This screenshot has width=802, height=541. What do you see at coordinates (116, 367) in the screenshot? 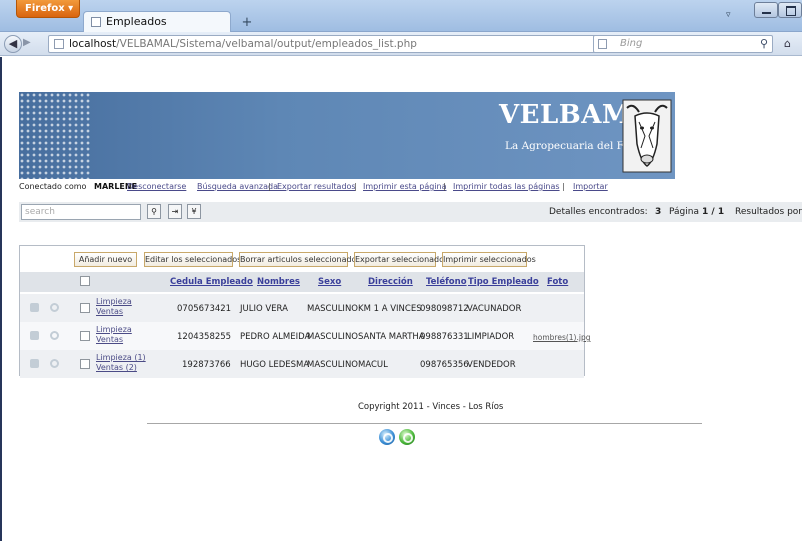
I see `detail-link-ventas: Ventas (2)` at bounding box center [116, 367].